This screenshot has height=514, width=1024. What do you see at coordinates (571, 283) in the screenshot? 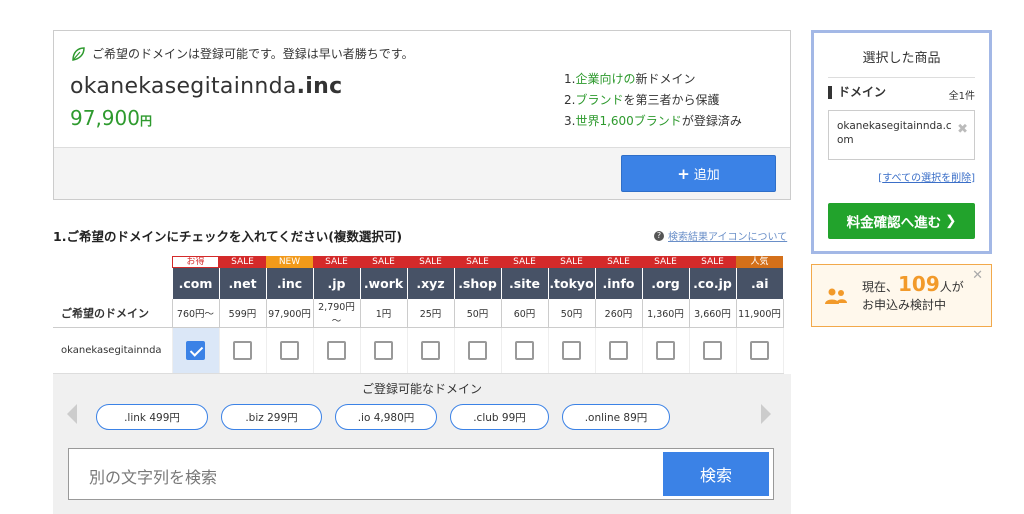
I see `tld-name: .tokyo` at bounding box center [571, 283].